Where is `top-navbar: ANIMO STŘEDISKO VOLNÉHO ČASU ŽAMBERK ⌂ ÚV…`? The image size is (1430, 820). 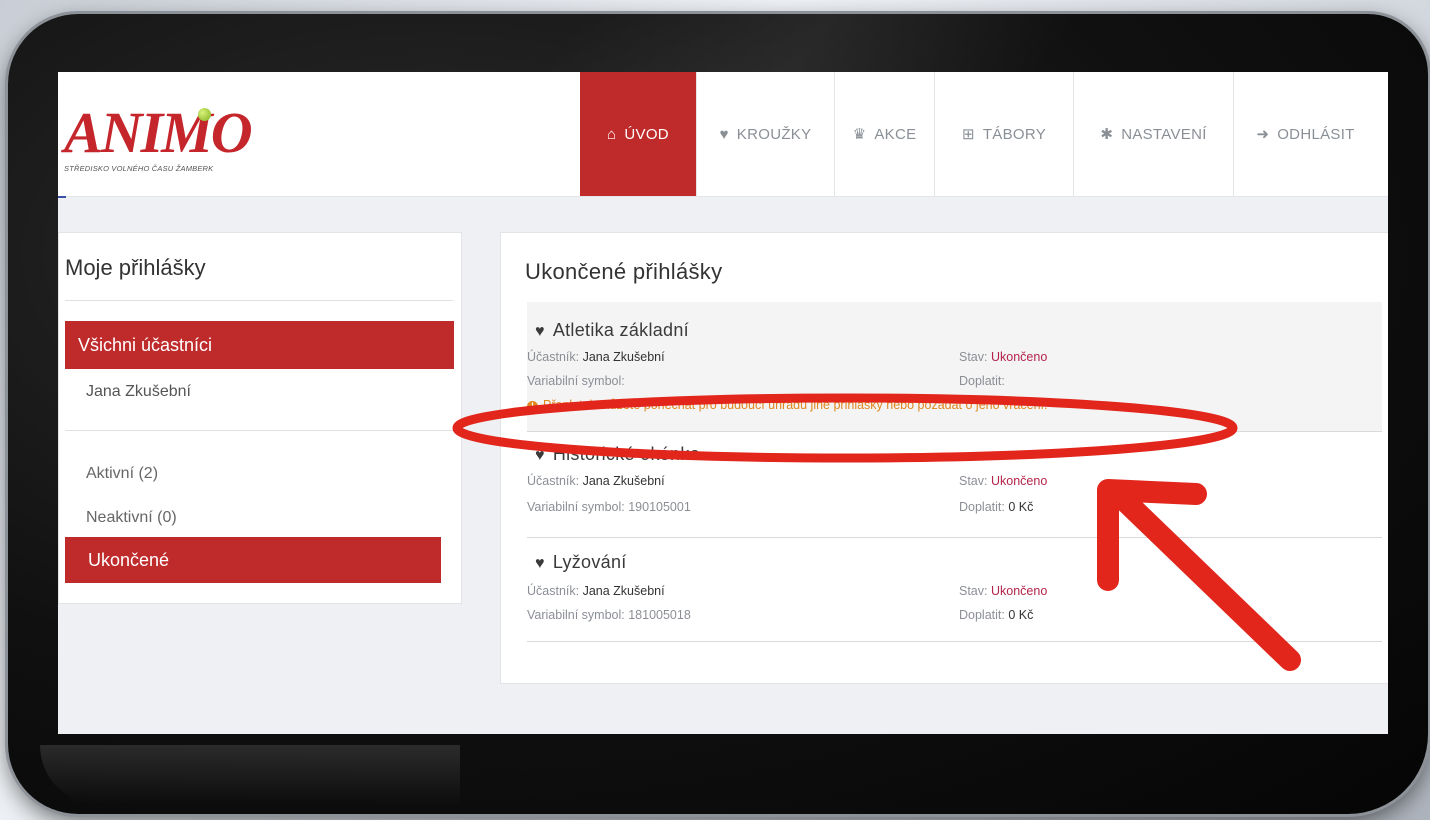 top-navbar: ANIMO STŘEDISKO VOLNÉHO ČASU ŽAMBERK ⌂ ÚV… is located at coordinates (723, 135).